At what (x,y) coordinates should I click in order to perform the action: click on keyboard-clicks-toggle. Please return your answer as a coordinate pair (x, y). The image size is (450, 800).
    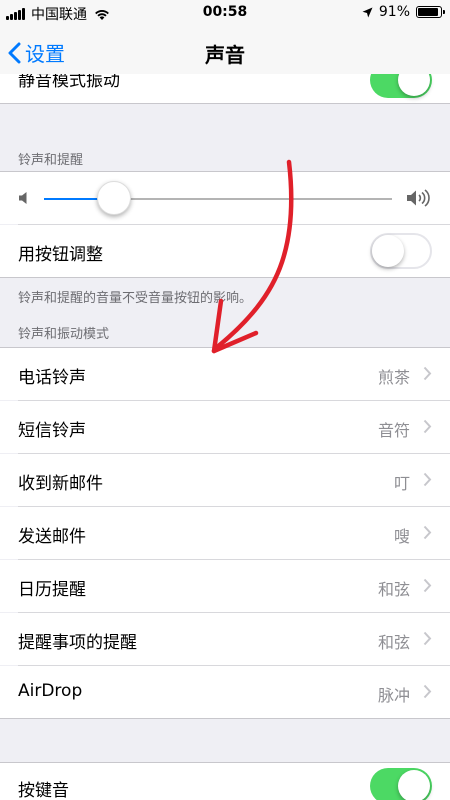
    Looking at the image, I should click on (401, 784).